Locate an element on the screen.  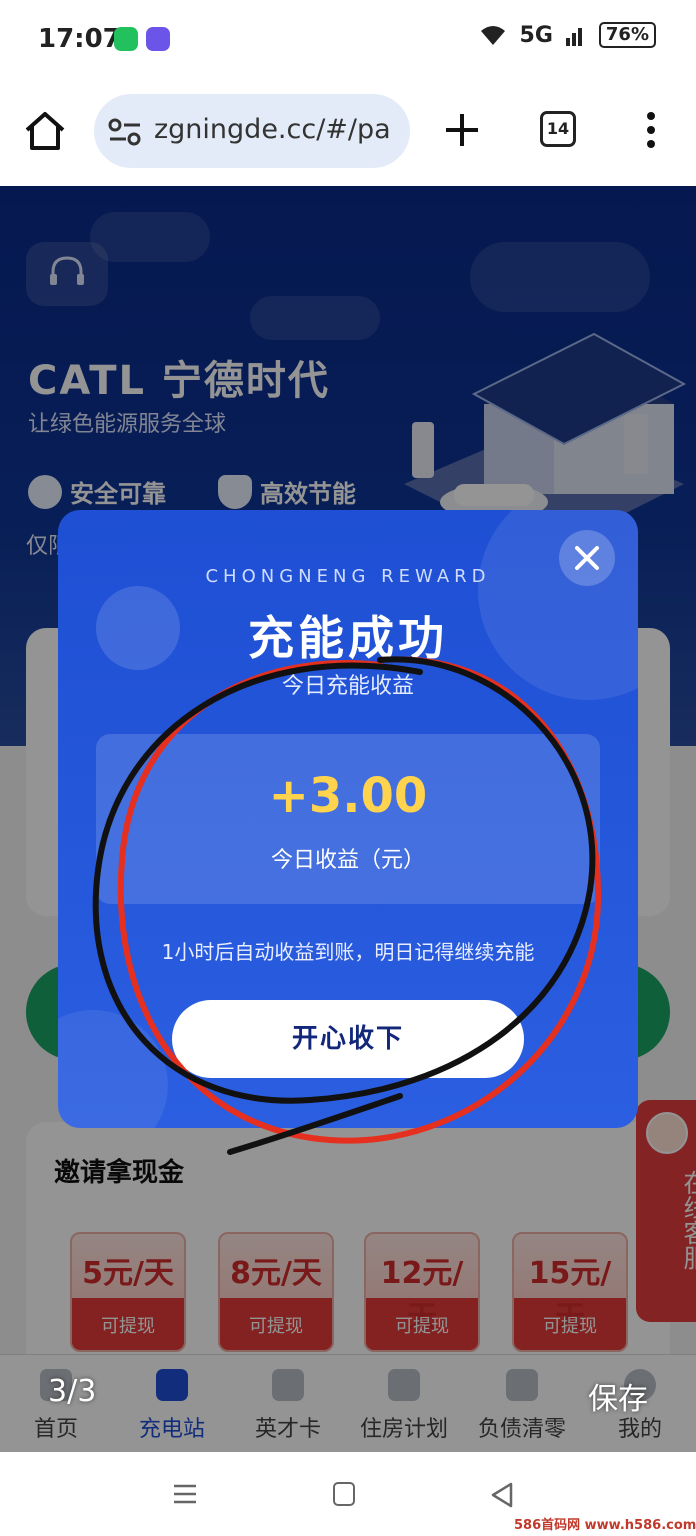
status-bar: 17:07 5G 76% is located at coordinates (348, 40).